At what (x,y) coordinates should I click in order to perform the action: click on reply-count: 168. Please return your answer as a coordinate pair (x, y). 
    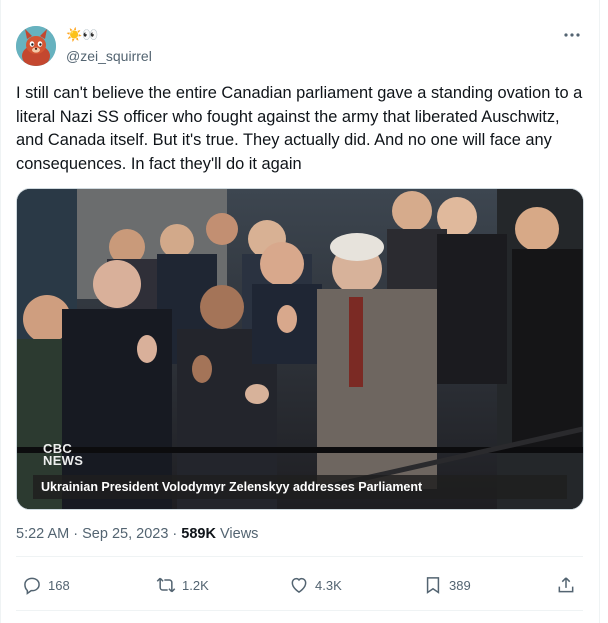
    Looking at the image, I should click on (59, 585).